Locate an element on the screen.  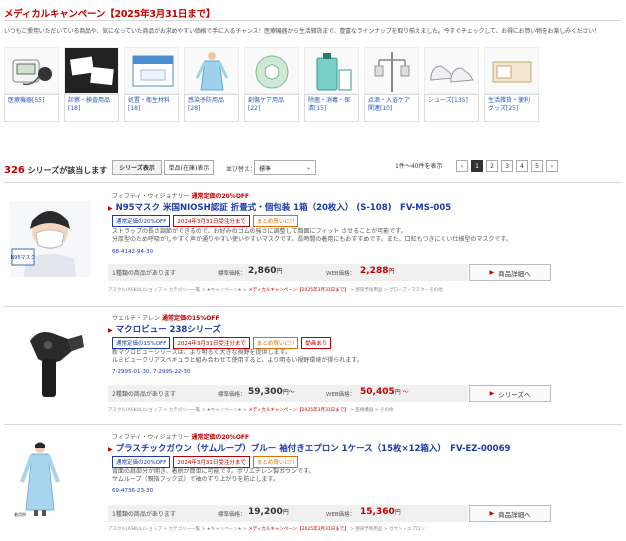
category-tile-shoes: シューズ[135] is located at coordinates (451, 84).